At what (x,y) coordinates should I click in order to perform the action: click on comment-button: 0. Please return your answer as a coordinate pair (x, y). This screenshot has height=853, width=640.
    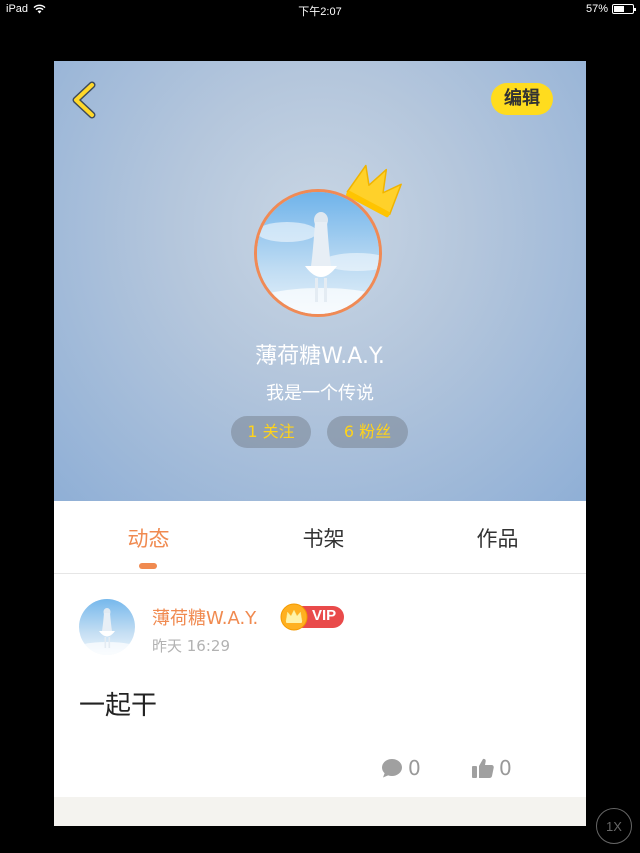
    Looking at the image, I should click on (400, 768).